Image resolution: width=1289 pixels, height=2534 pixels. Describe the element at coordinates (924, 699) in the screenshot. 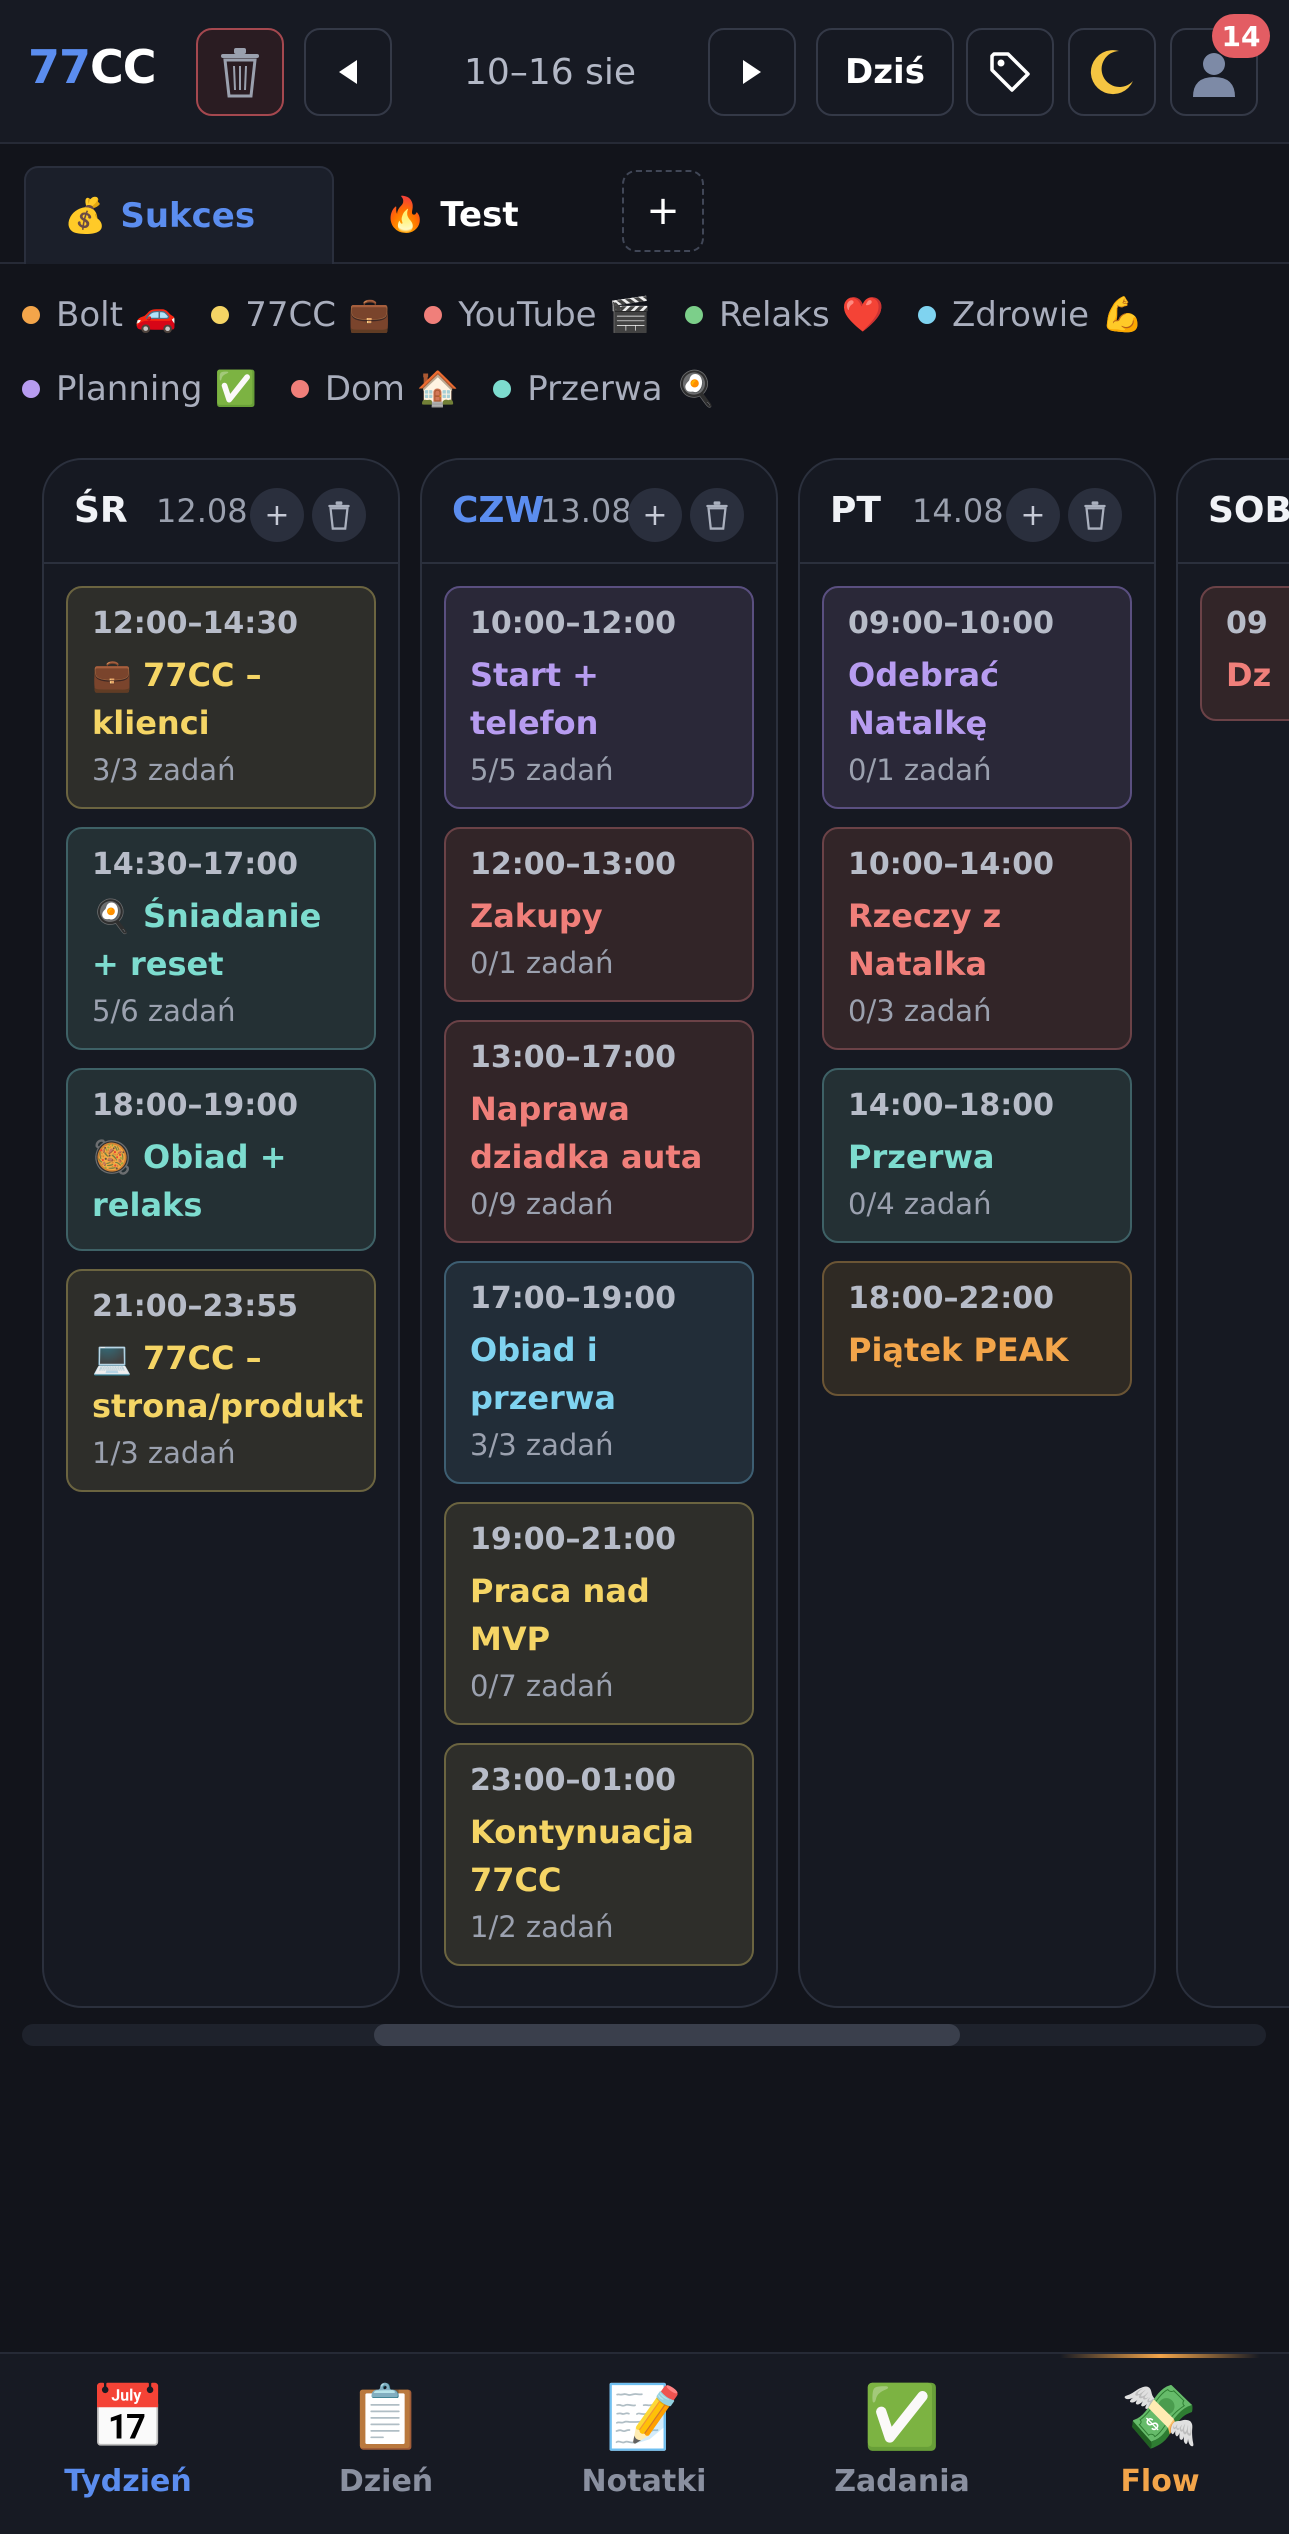

I see `block-title: Odebrać Natalkę` at that location.